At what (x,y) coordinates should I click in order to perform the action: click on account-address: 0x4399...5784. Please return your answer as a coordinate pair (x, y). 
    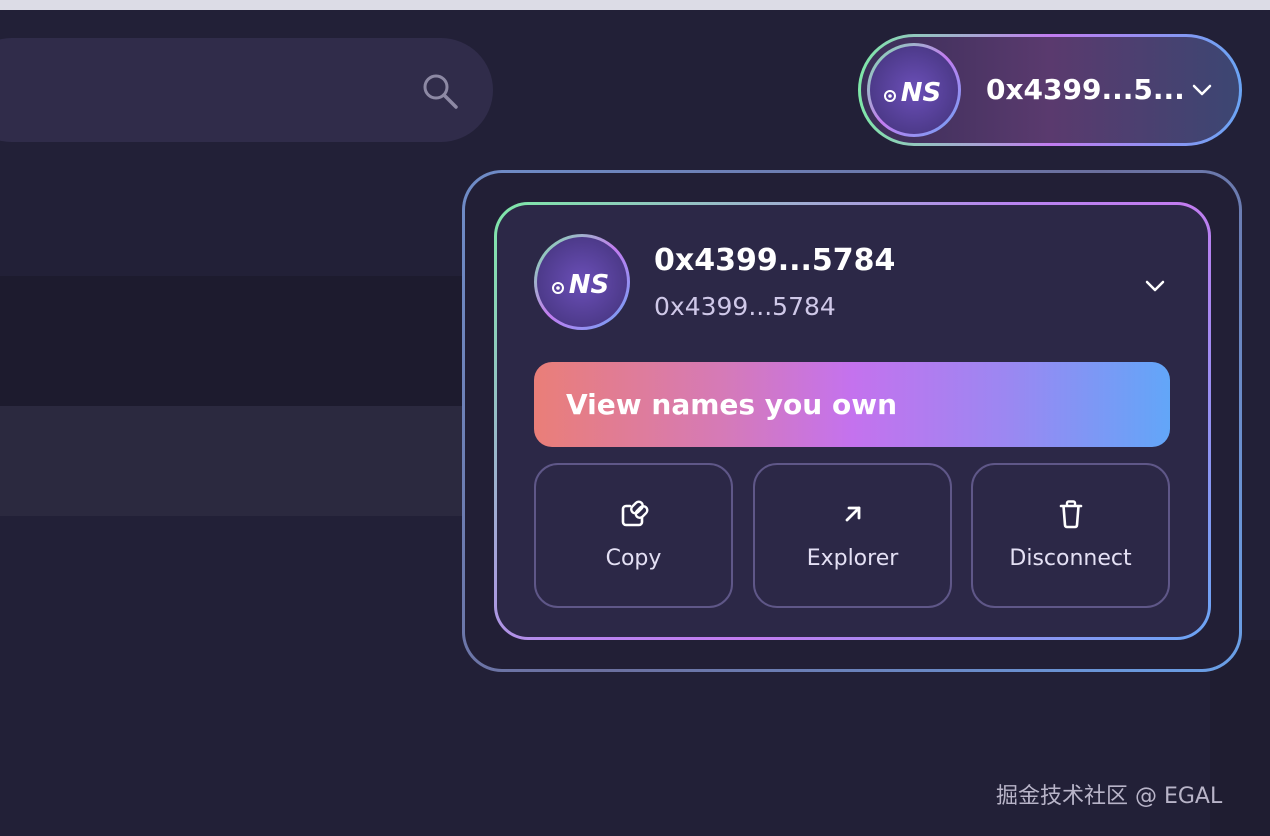
    Looking at the image, I should click on (745, 306).